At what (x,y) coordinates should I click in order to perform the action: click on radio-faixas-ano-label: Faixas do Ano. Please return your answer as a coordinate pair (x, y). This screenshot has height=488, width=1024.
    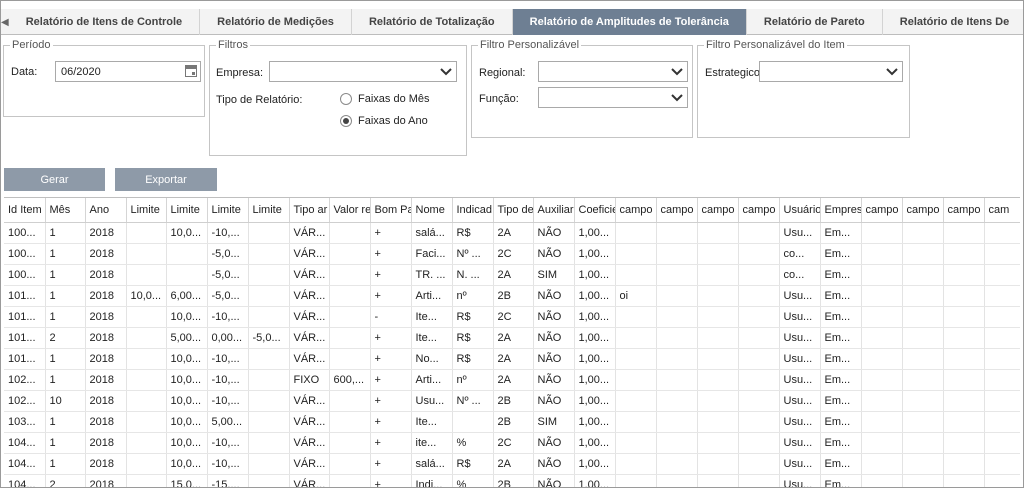
    Looking at the image, I should click on (393, 121).